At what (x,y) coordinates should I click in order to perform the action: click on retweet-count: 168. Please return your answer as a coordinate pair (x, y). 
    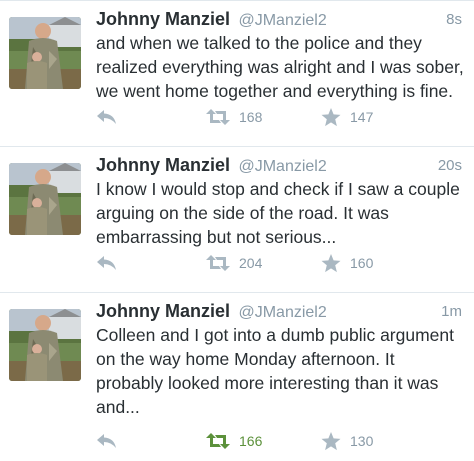
    Looking at the image, I should click on (251, 117).